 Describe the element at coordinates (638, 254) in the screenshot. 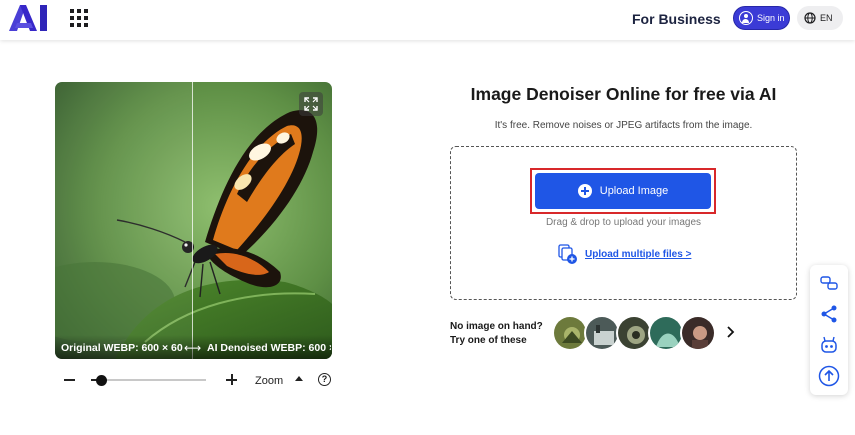

I see `upload-multiple-link: Upload multiple files >` at that location.